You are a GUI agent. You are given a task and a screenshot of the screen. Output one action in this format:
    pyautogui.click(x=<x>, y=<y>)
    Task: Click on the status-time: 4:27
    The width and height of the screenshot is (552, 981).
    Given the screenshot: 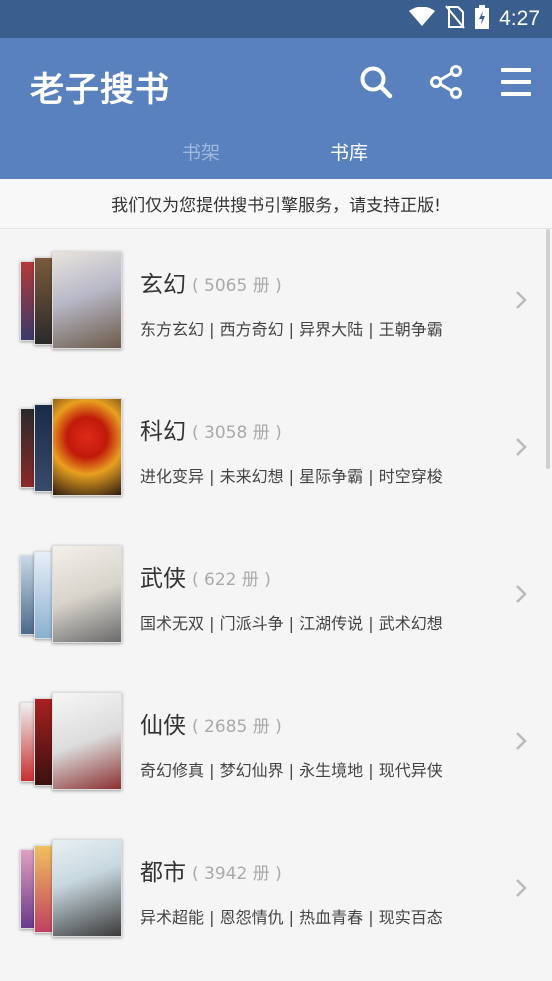 What is the action you would take?
    pyautogui.click(x=519, y=18)
    